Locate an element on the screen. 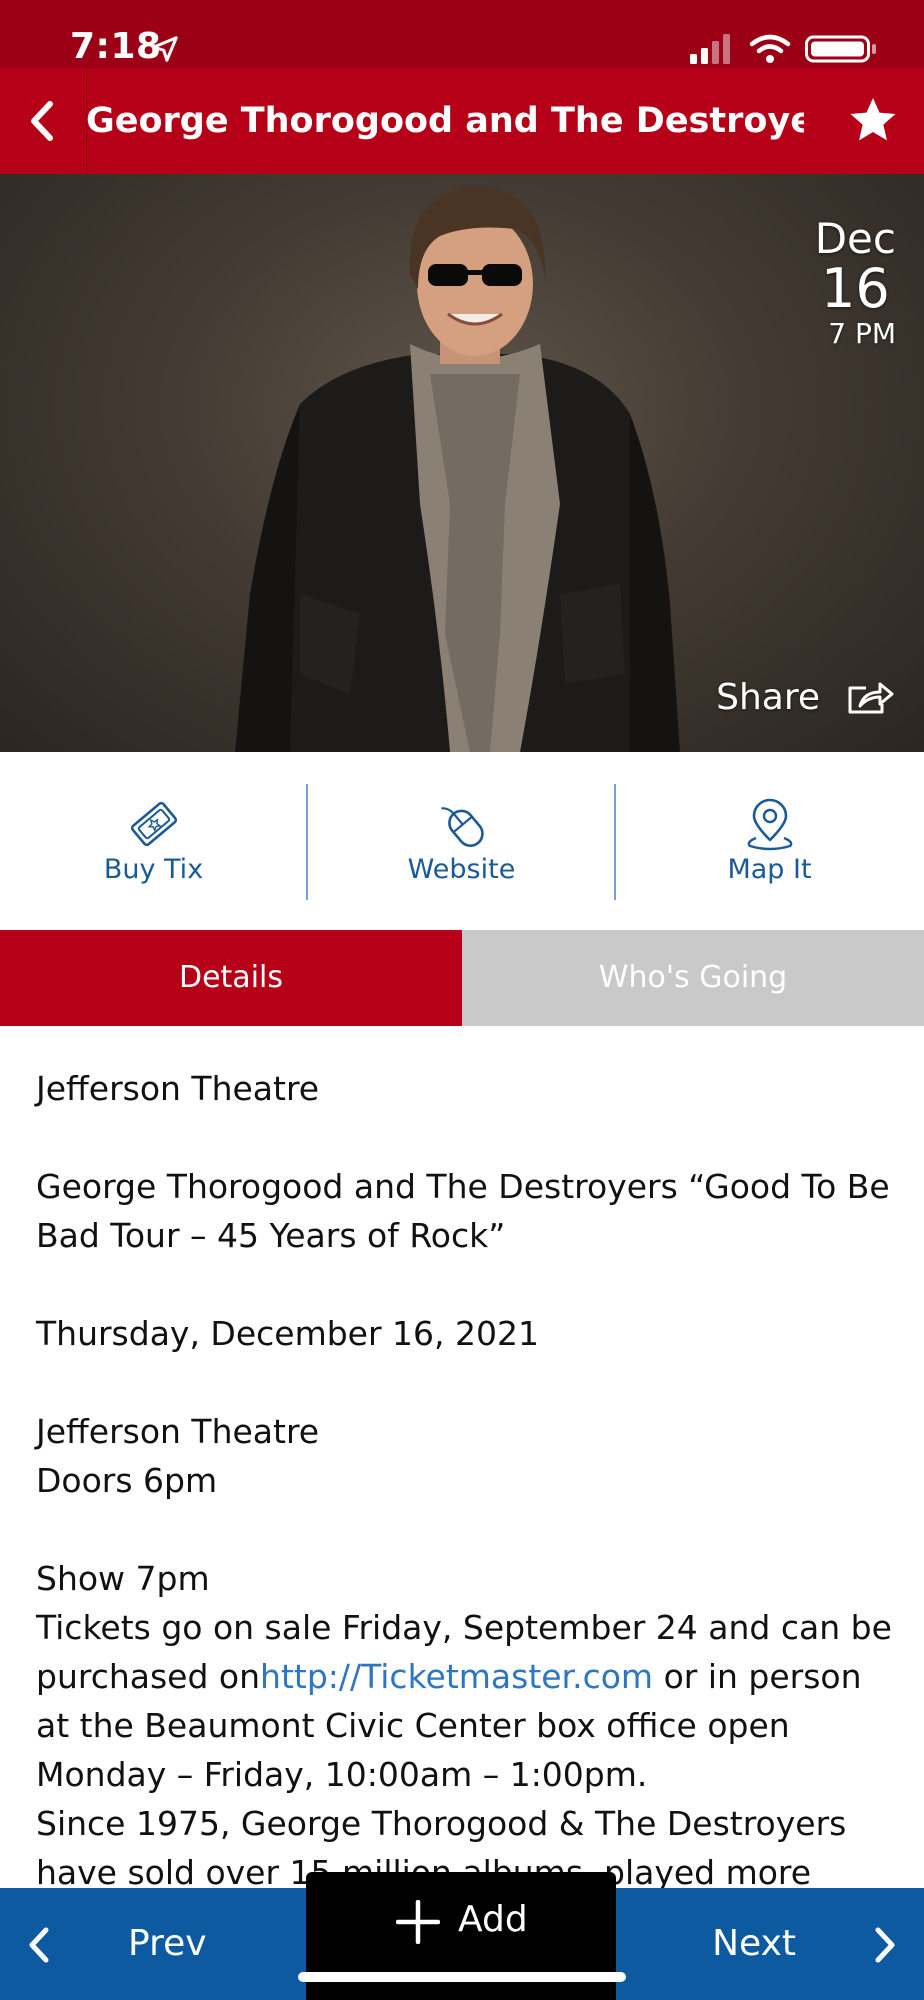  map-it-button: Map It is located at coordinates (769, 841).